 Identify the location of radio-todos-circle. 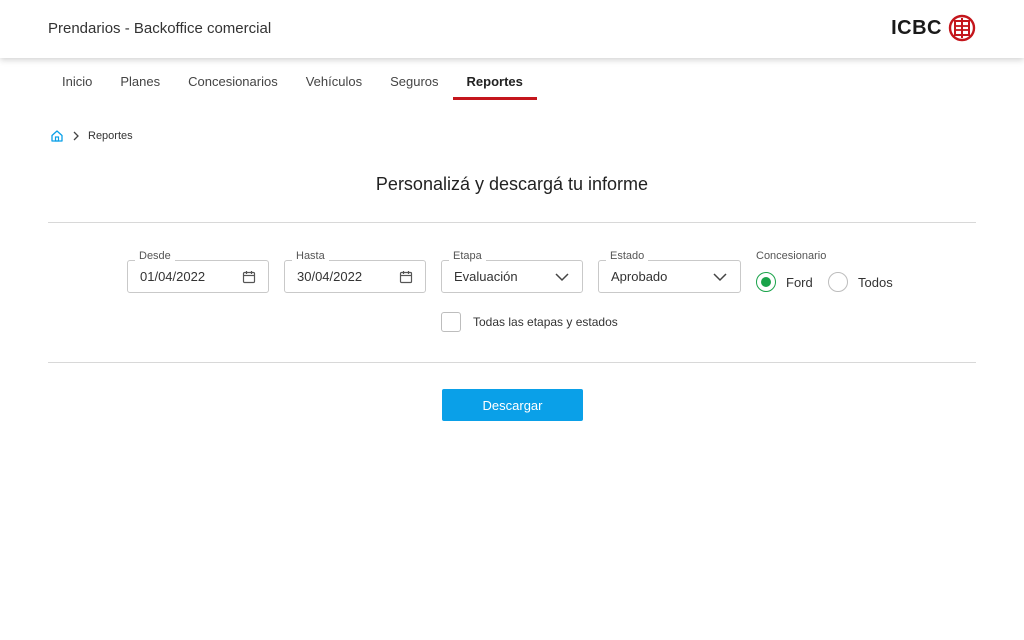
(838, 282).